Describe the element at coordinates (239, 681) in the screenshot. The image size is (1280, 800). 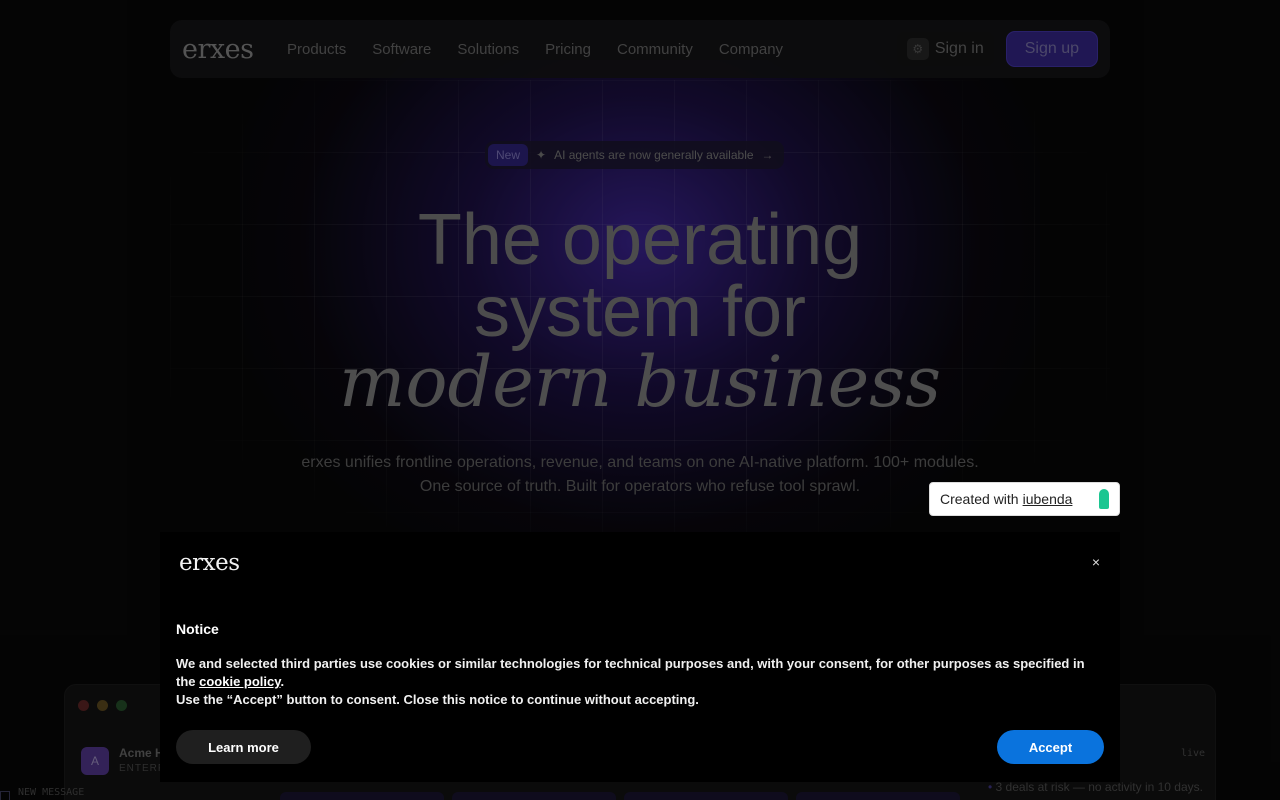
I see `cookie-policy-link: cookie policy` at that location.